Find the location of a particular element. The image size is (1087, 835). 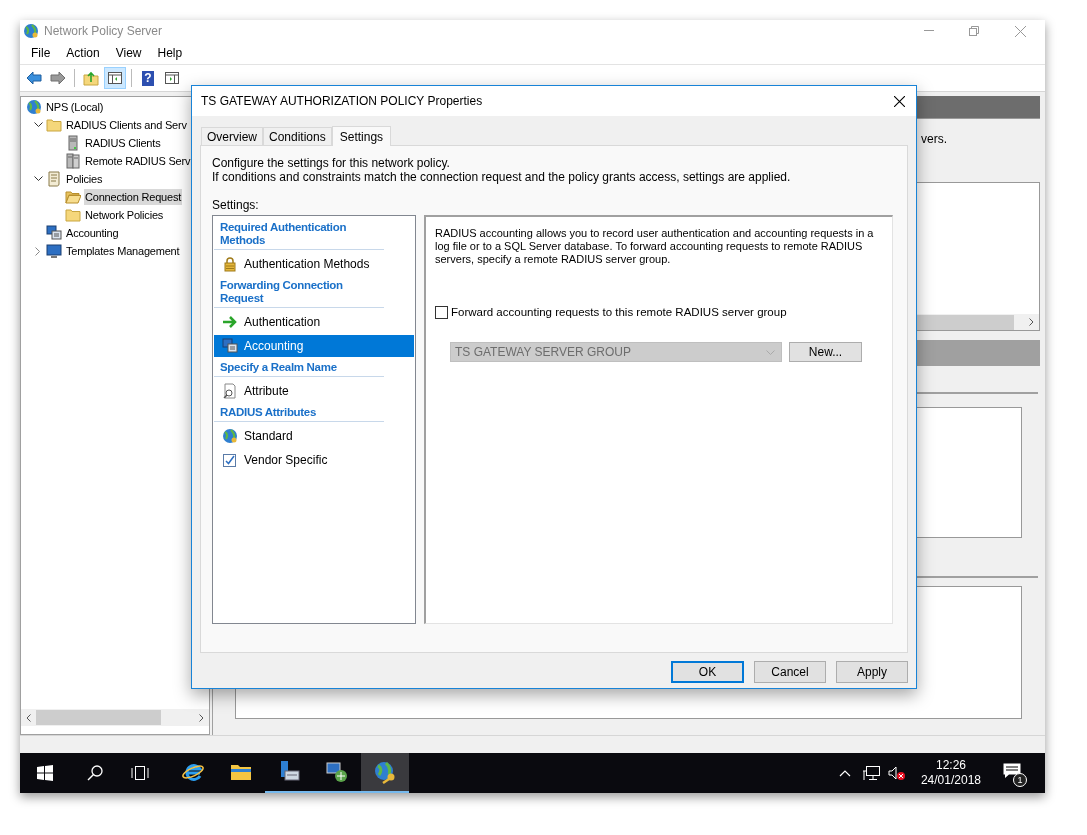

tree-item: Policies is located at coordinates (84, 179).